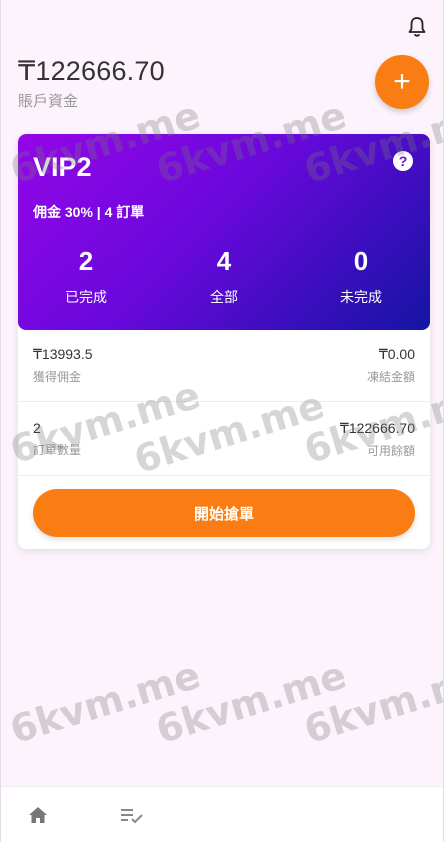 Image resolution: width=444 pixels, height=842 pixels. What do you see at coordinates (63, 365) in the screenshot?
I see `earned-commission: ₸13993.5 獲得佣金` at bounding box center [63, 365].